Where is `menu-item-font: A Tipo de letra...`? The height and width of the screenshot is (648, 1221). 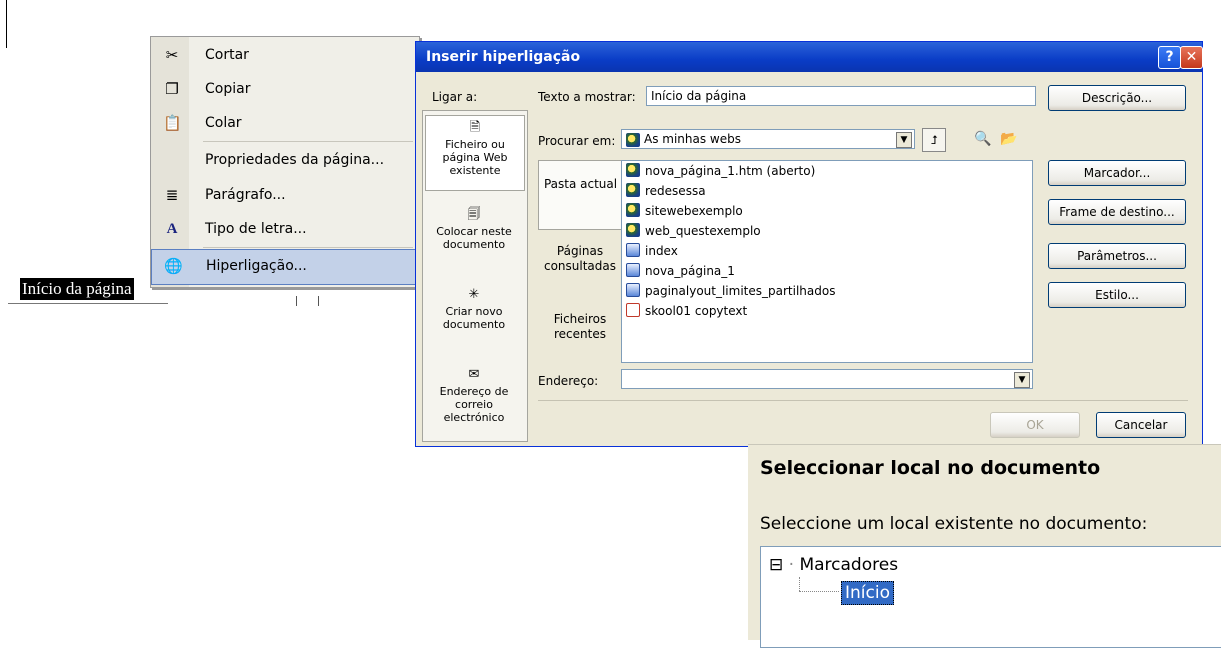 menu-item-font: A Tipo de letra... is located at coordinates (285, 230).